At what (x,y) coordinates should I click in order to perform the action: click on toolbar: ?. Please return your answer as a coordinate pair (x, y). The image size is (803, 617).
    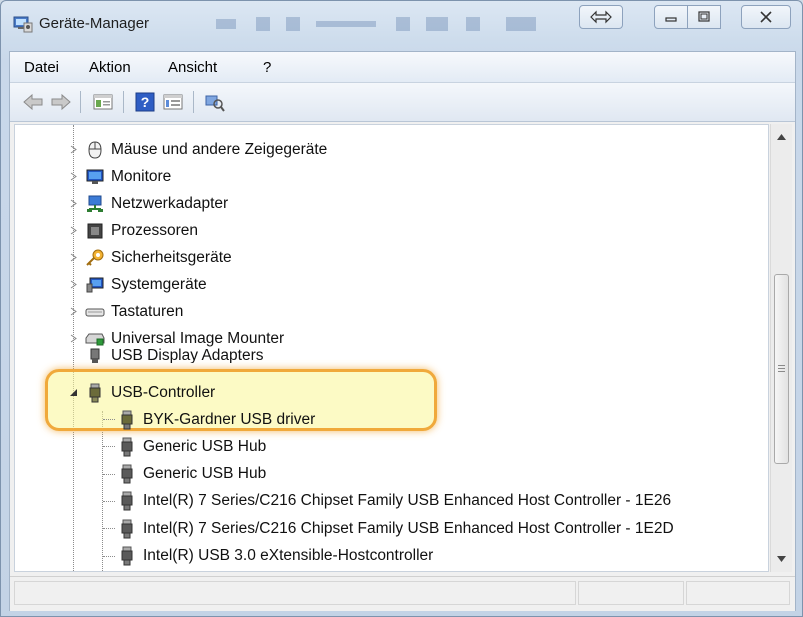
    Looking at the image, I should click on (402, 102).